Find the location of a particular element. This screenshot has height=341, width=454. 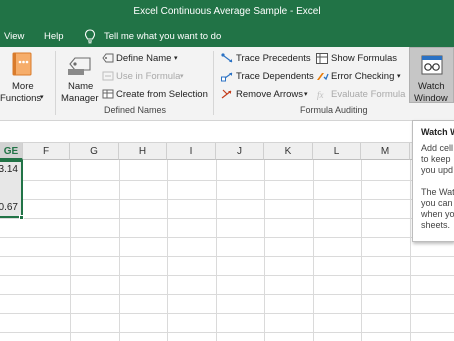

trace-precedents-icon is located at coordinates (227, 58).